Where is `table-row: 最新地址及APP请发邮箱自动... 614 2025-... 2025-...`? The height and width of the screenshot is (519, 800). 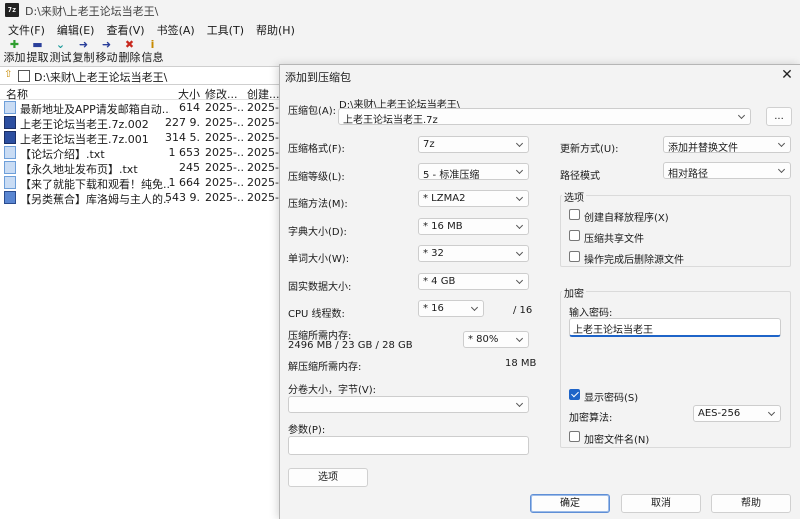 table-row: 最新地址及APP请发邮箱自动... 614 2025-... 2025-... is located at coordinates (145, 108).